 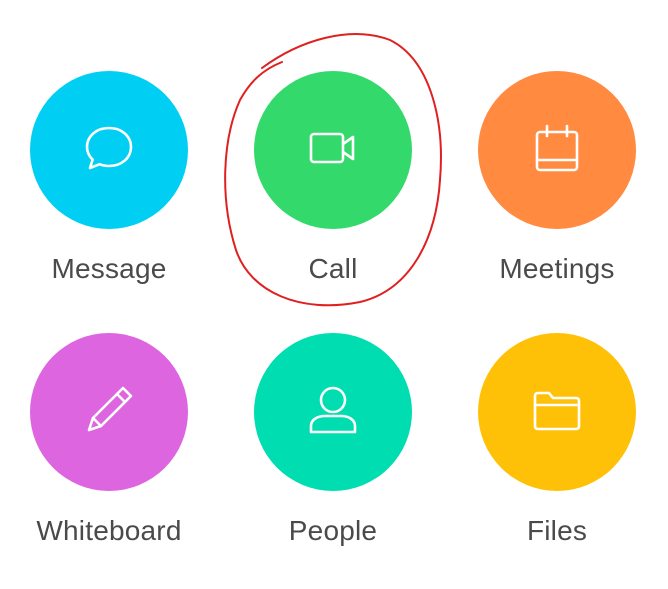 I want to click on people-button, so click(x=333, y=412).